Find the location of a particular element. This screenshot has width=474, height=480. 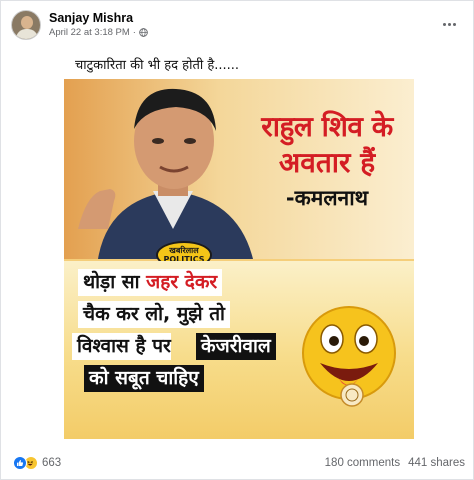

post-date: April 22 at 3:18 PM is located at coordinates (89, 32).